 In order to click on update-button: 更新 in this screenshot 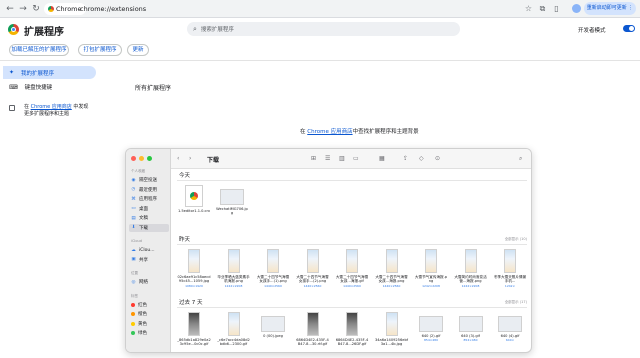, I will do `click(138, 50)`.